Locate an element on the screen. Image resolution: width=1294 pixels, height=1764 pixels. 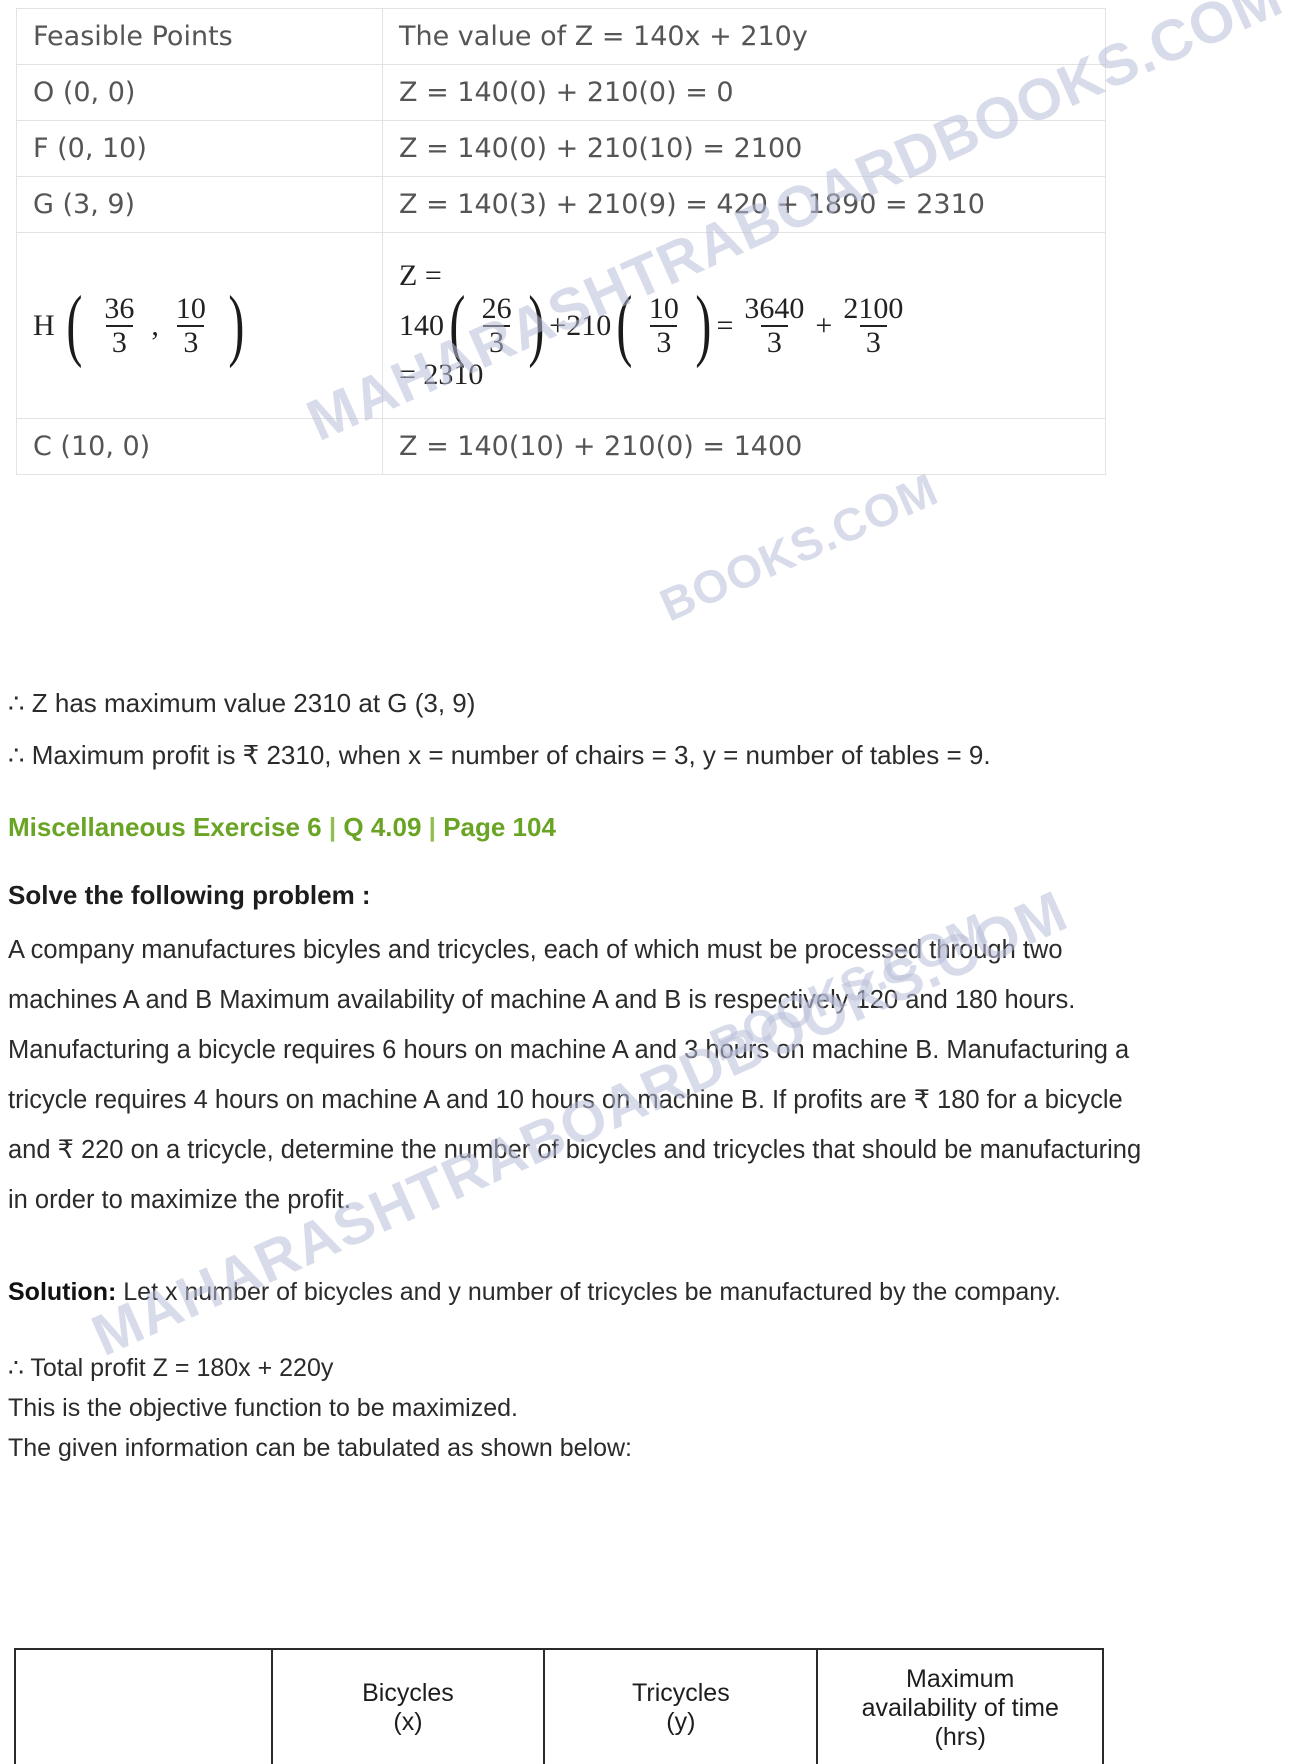
info-header-max-sub2: (hrs) is located at coordinates (960, 1736).